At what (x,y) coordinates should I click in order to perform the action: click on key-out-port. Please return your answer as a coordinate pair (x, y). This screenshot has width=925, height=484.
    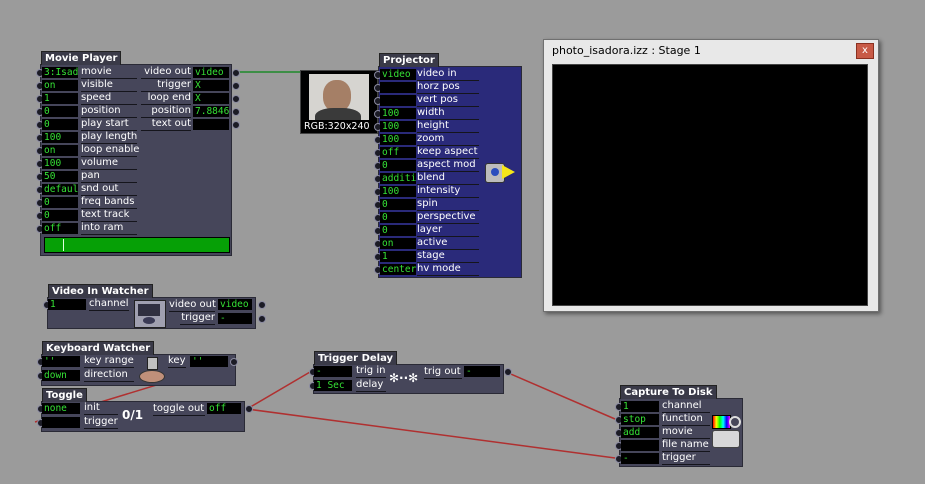
    Looking at the image, I should click on (234, 362).